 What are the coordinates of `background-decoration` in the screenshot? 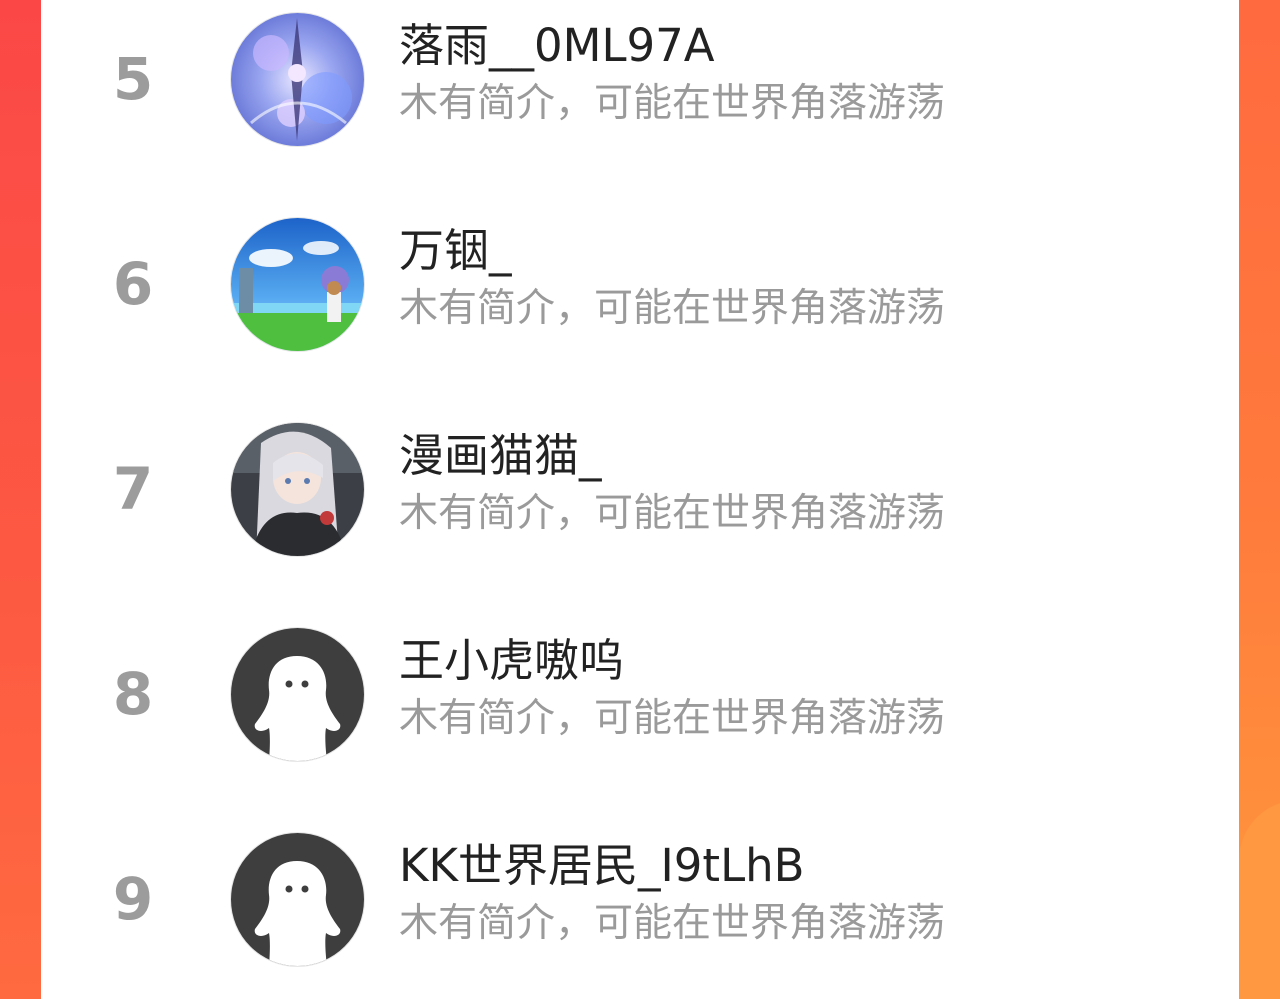 It's located at (1259, 899).